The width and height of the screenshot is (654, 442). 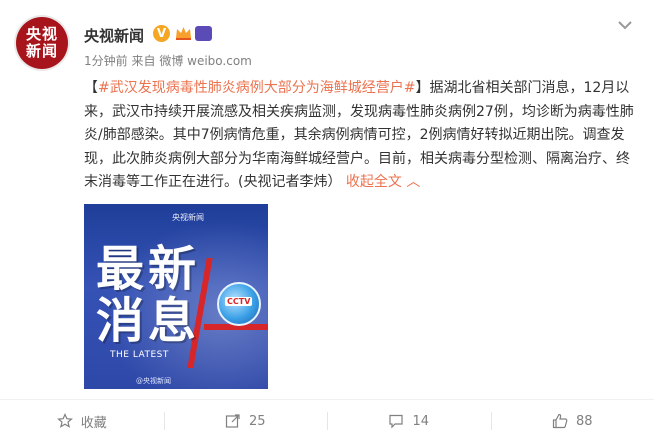 I want to click on verified-icon: V, so click(x=161, y=33).